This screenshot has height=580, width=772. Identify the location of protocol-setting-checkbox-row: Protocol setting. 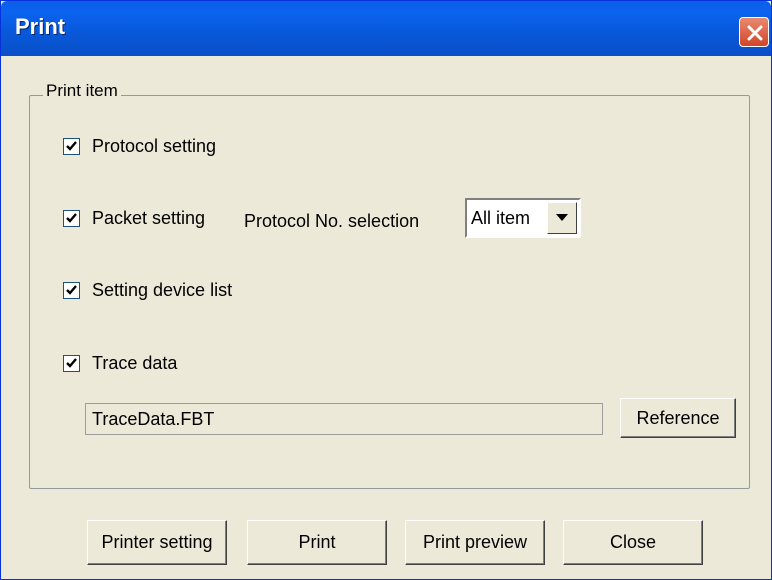
(139, 146).